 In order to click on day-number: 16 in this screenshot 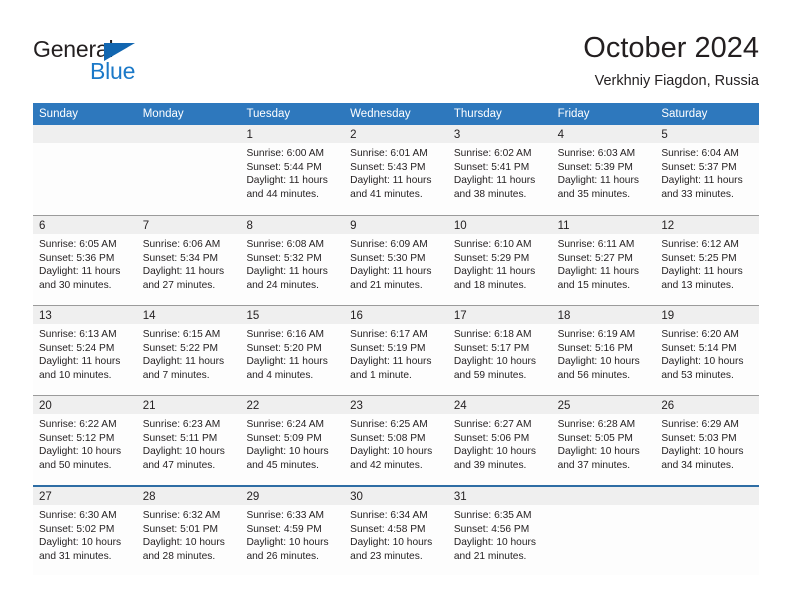, I will do `click(356, 316)`.